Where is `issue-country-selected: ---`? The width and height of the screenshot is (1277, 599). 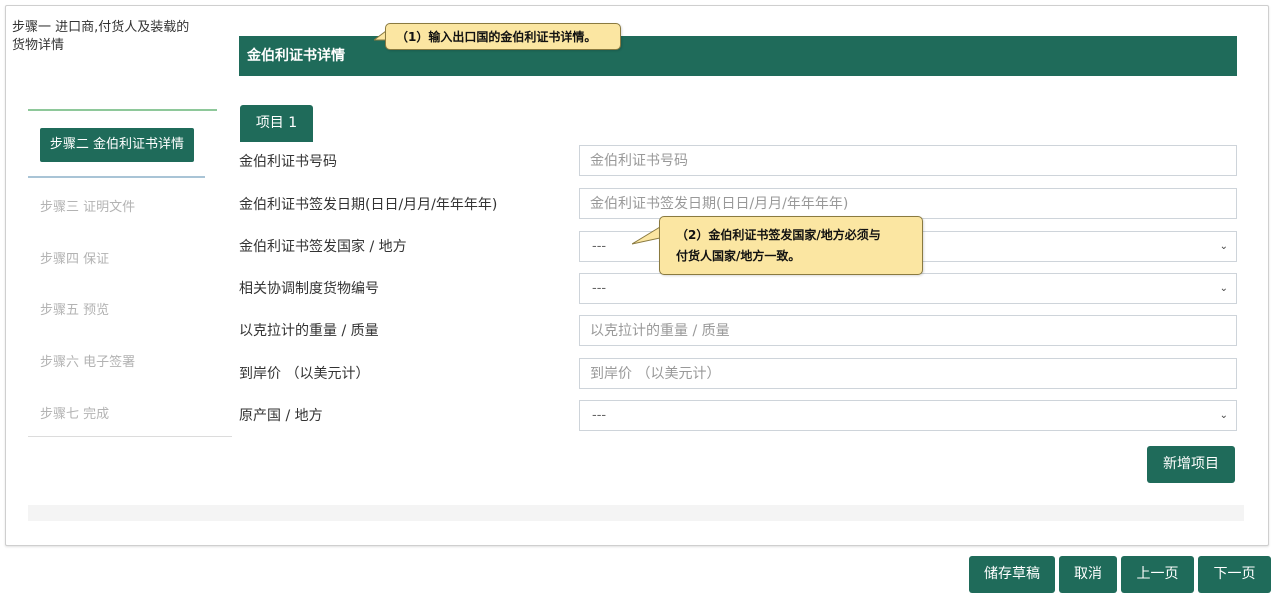 issue-country-selected: --- is located at coordinates (599, 246).